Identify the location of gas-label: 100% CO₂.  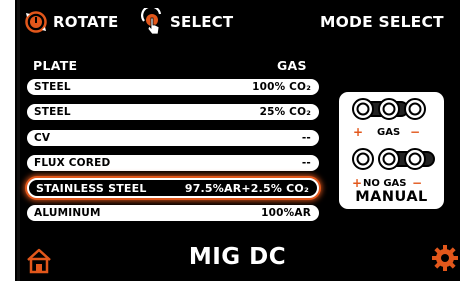
(281, 87).